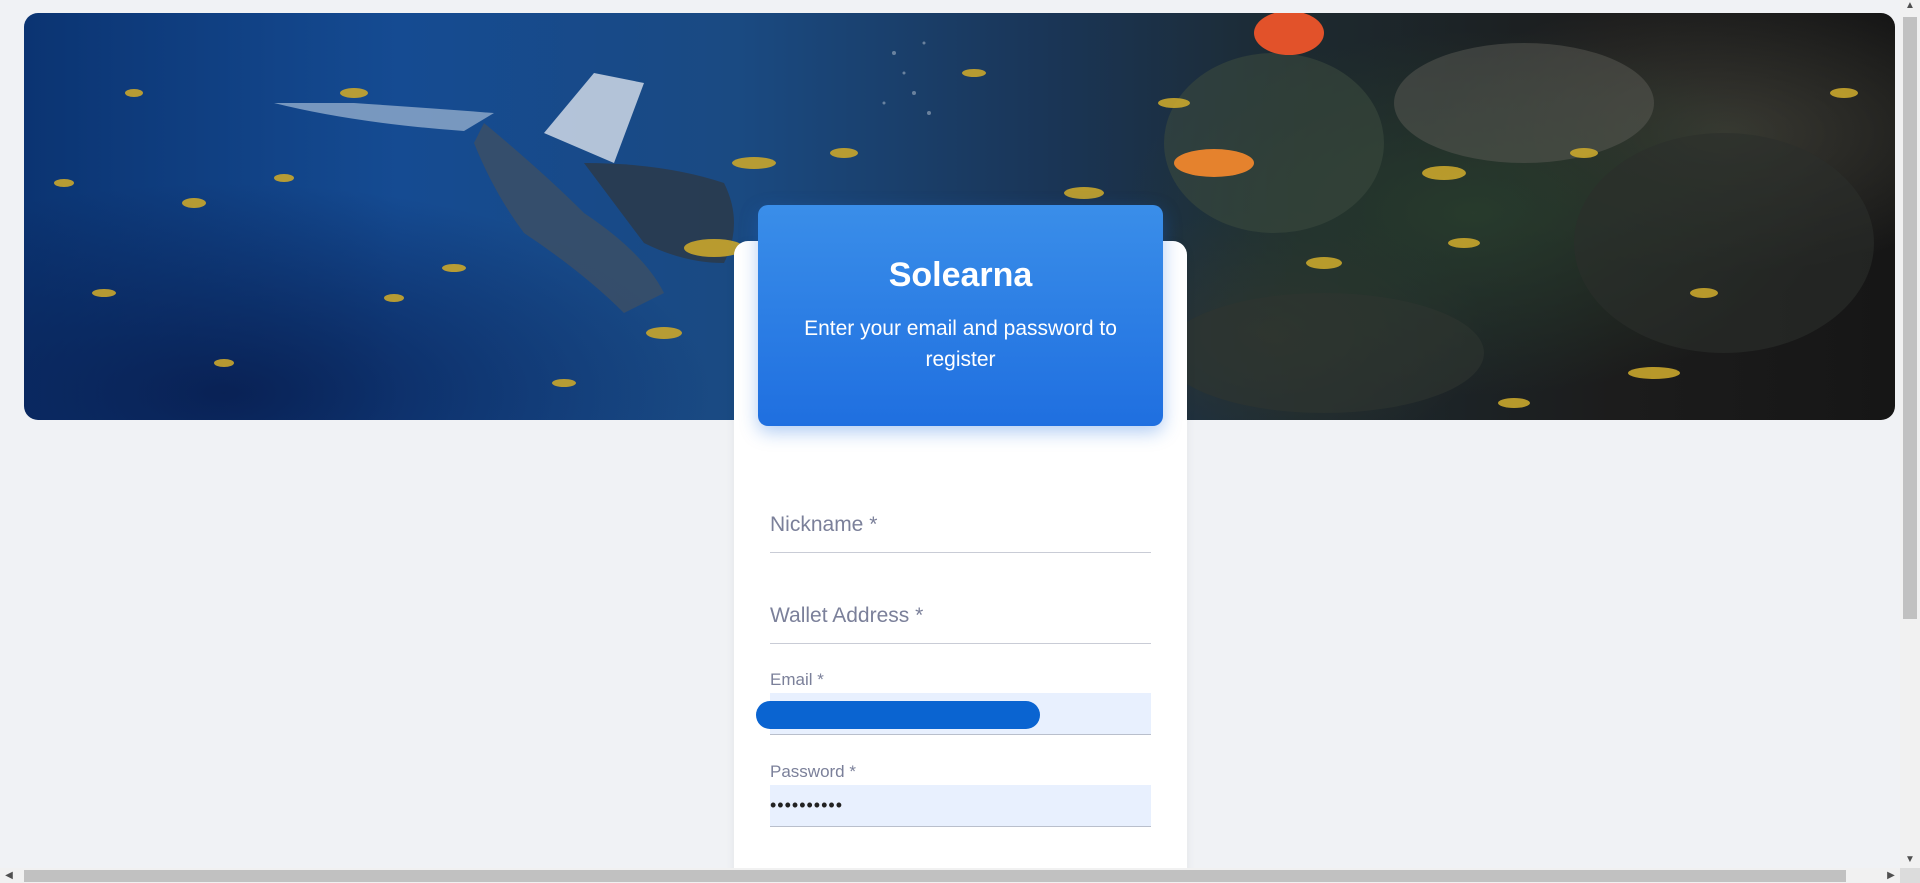 This screenshot has width=1920, height=883. Describe the element at coordinates (1910, 318) in the screenshot. I see `vertical-scrollbar-thumb` at that location.